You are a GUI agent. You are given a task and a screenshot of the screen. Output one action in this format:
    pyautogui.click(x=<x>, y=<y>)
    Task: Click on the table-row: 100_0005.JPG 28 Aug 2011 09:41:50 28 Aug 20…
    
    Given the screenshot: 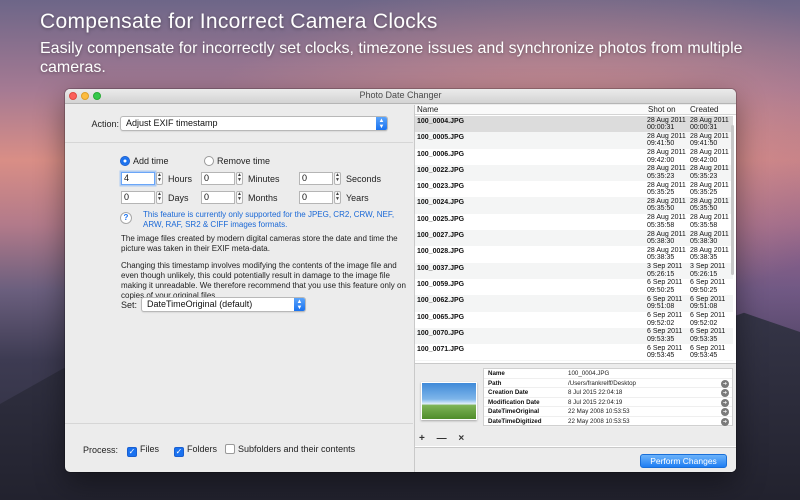 What is the action you would take?
    pyautogui.click(x=574, y=140)
    